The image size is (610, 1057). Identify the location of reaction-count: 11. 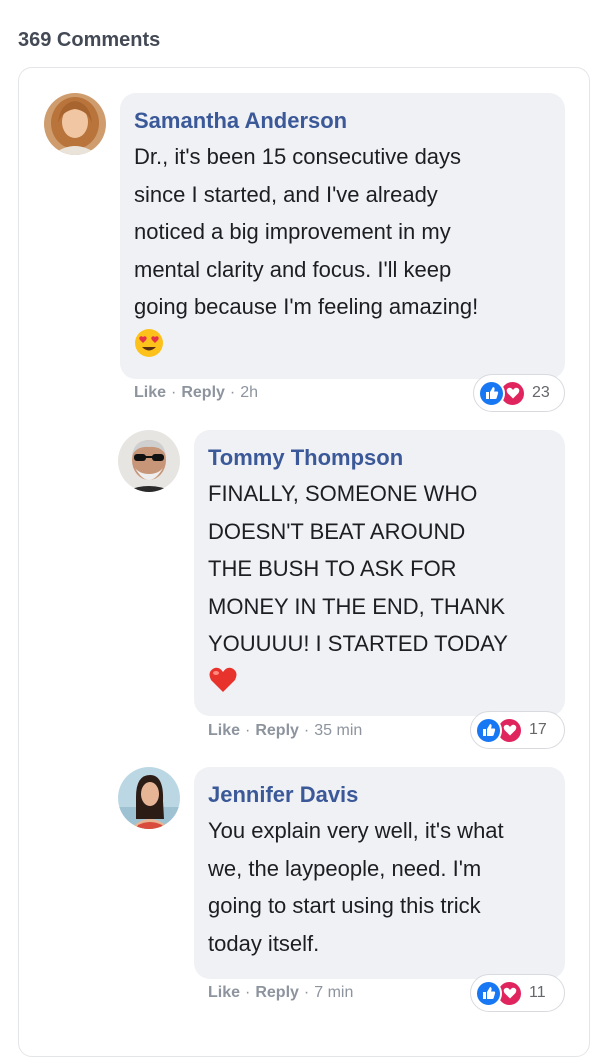
(537, 992).